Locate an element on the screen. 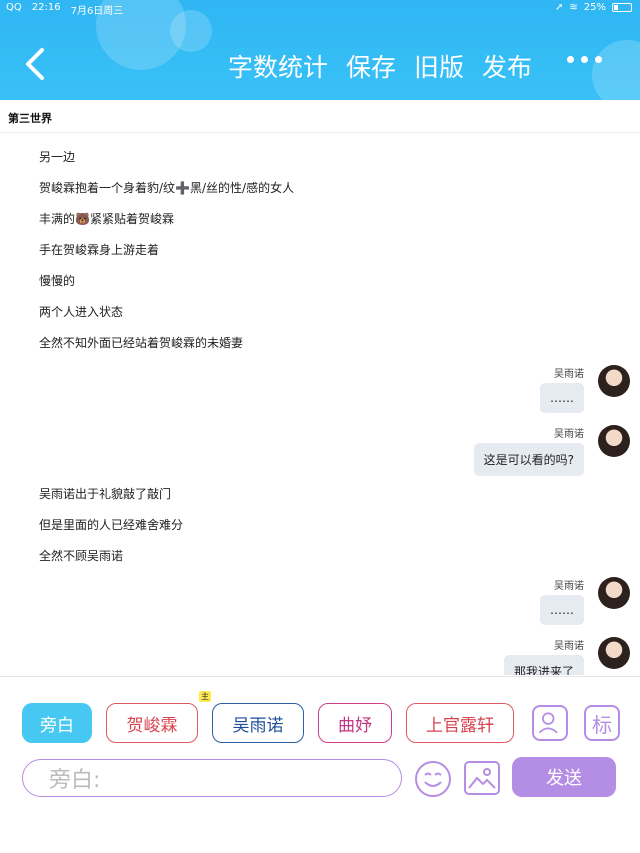 The image size is (640, 853). role-wu-yunuo: 吴雨诺 is located at coordinates (258, 723).